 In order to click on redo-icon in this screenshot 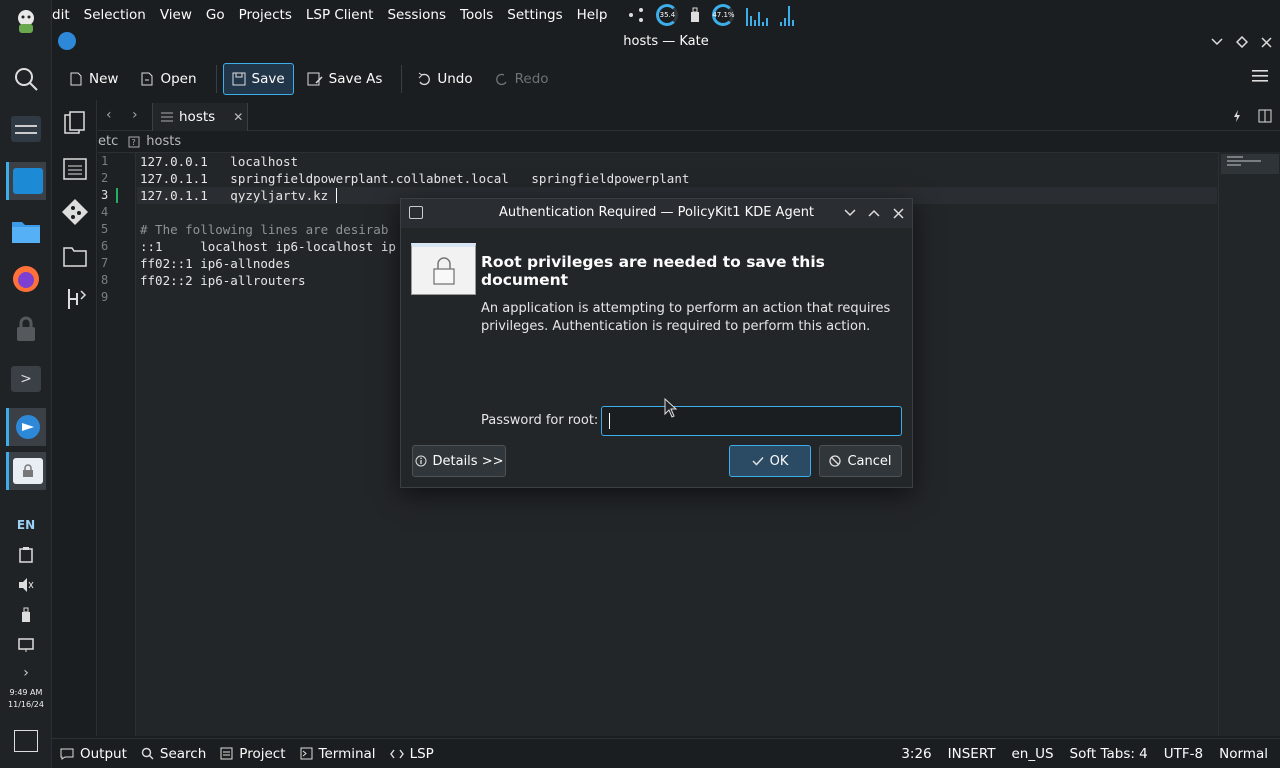, I will do `click(501, 79)`.